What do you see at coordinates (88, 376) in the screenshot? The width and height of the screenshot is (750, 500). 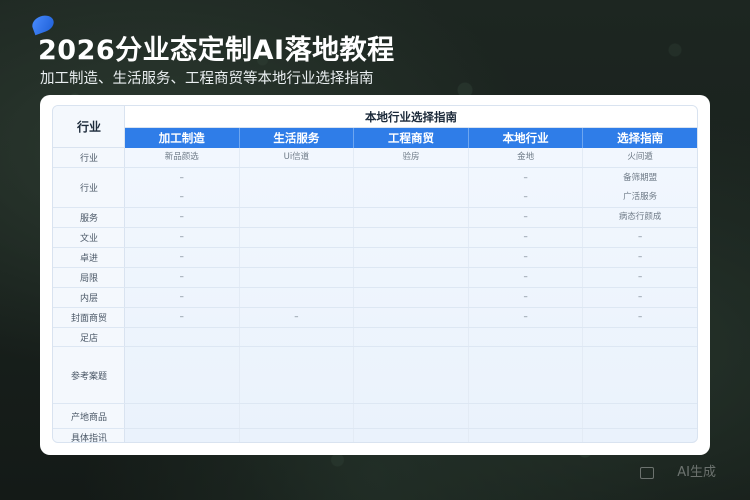 I see `row-label: 参考案题` at bounding box center [88, 376].